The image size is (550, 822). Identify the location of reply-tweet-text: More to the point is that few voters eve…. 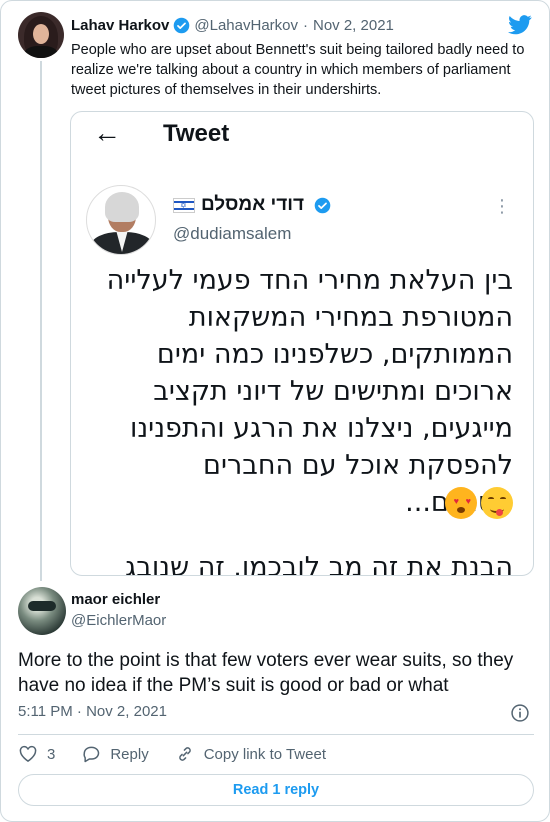
(266, 673).